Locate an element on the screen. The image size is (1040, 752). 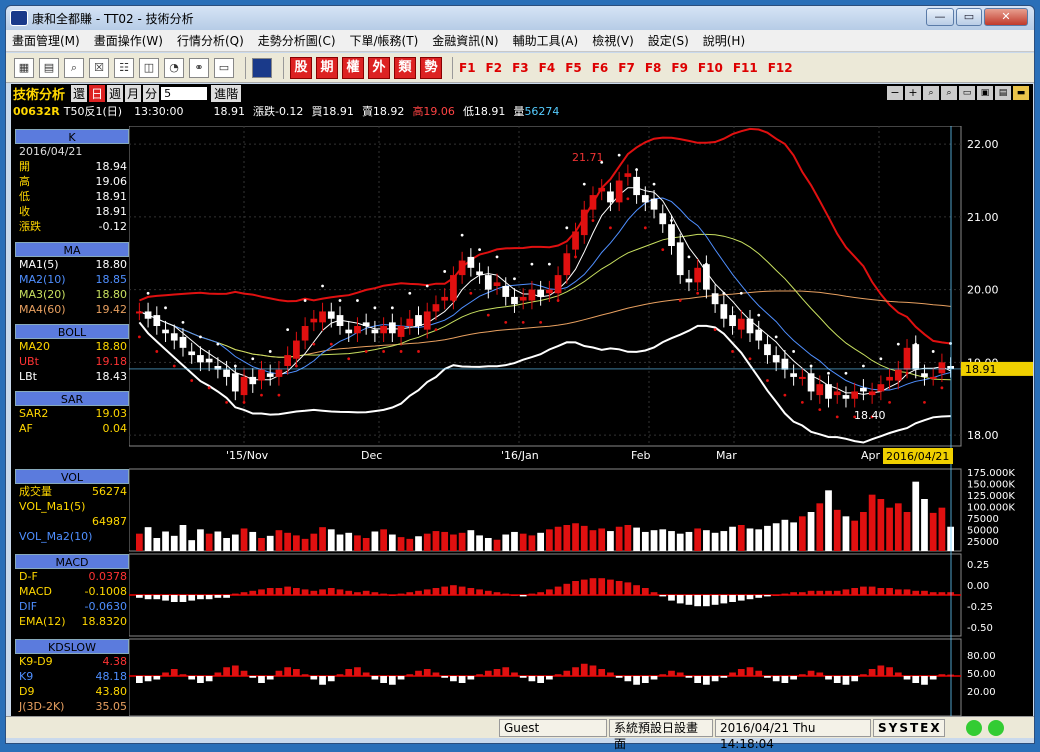
kd-panel-header: KDSLOW is located at coordinates (72, 646).